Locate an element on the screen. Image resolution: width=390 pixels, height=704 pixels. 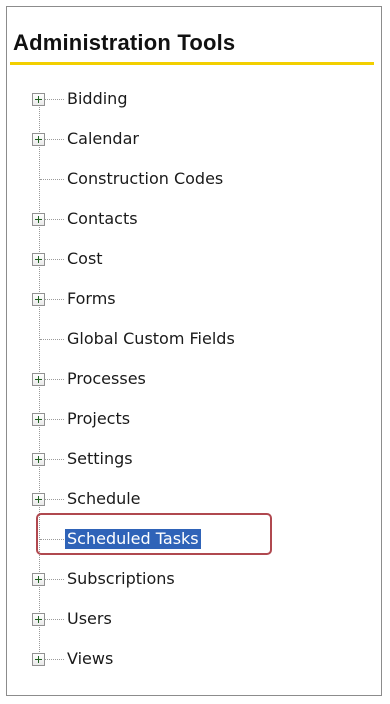
tree-item-global-custom-fields: Global Custom Fields is located at coordinates (195, 340).